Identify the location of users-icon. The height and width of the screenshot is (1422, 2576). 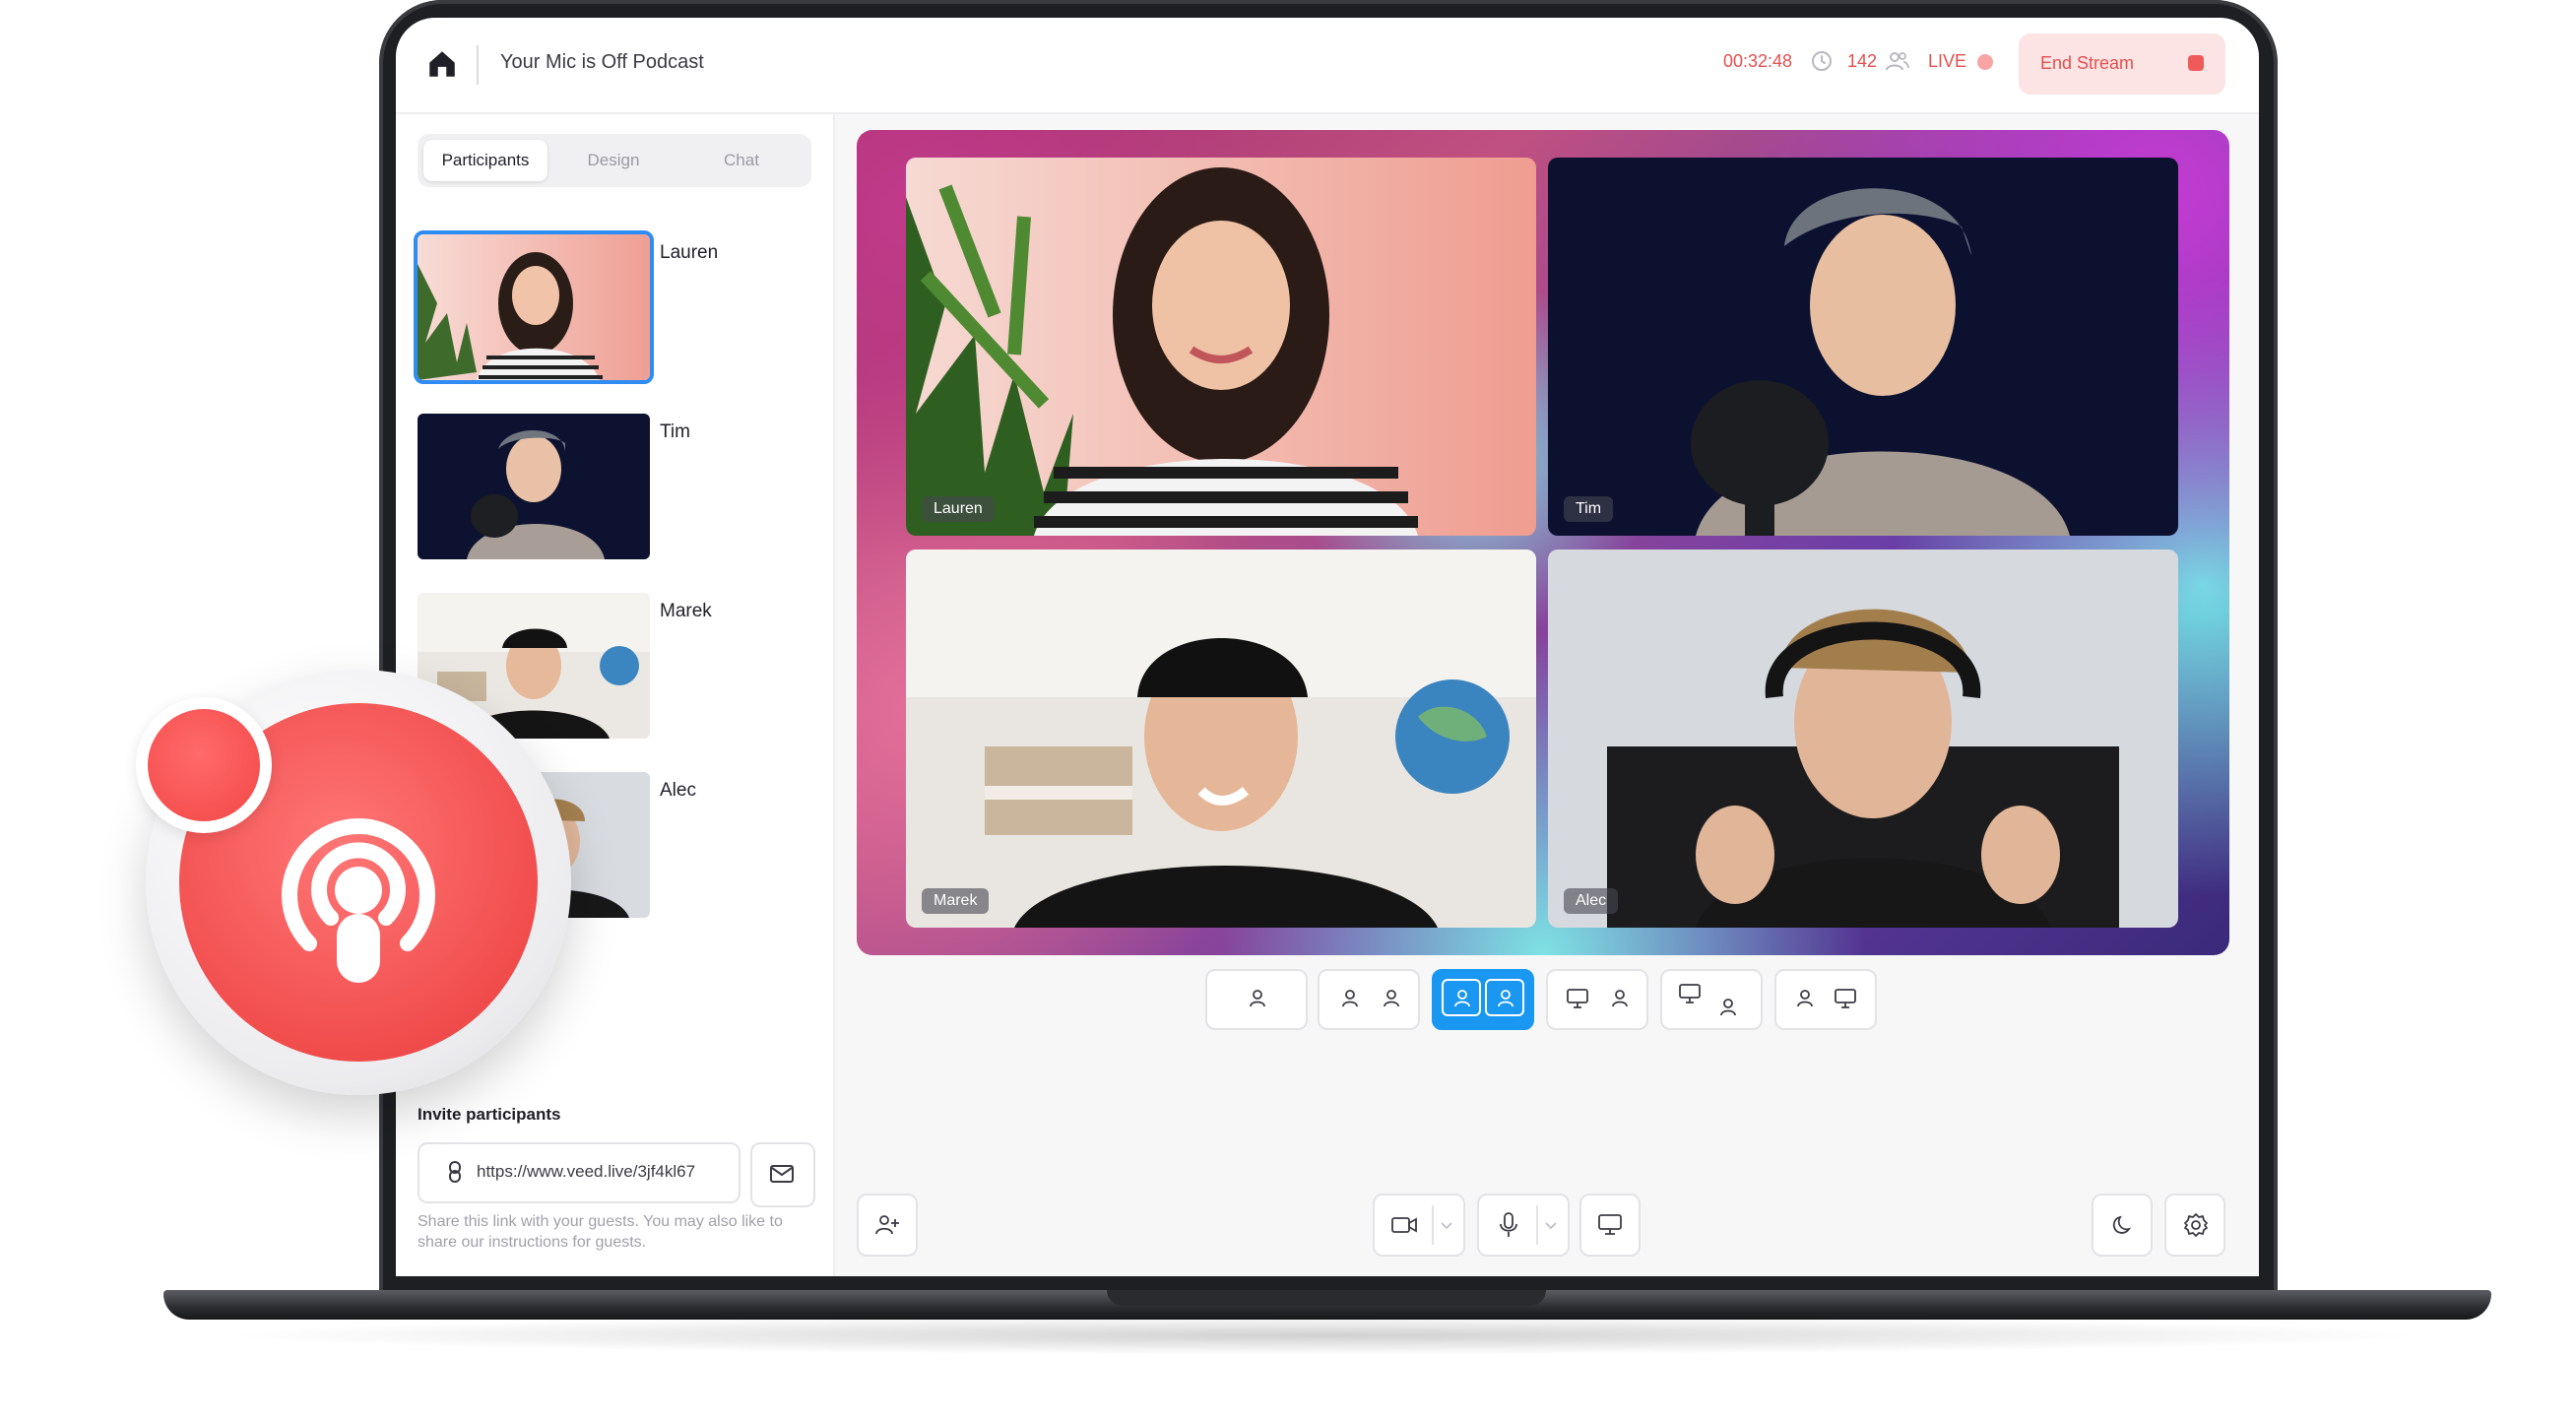
(1897, 61).